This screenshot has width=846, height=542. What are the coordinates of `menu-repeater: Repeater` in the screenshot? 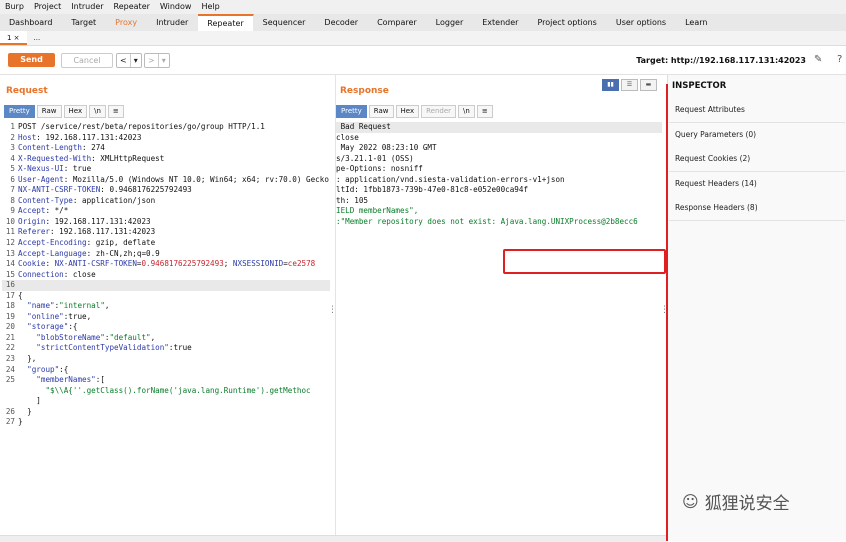 It's located at (132, 7).